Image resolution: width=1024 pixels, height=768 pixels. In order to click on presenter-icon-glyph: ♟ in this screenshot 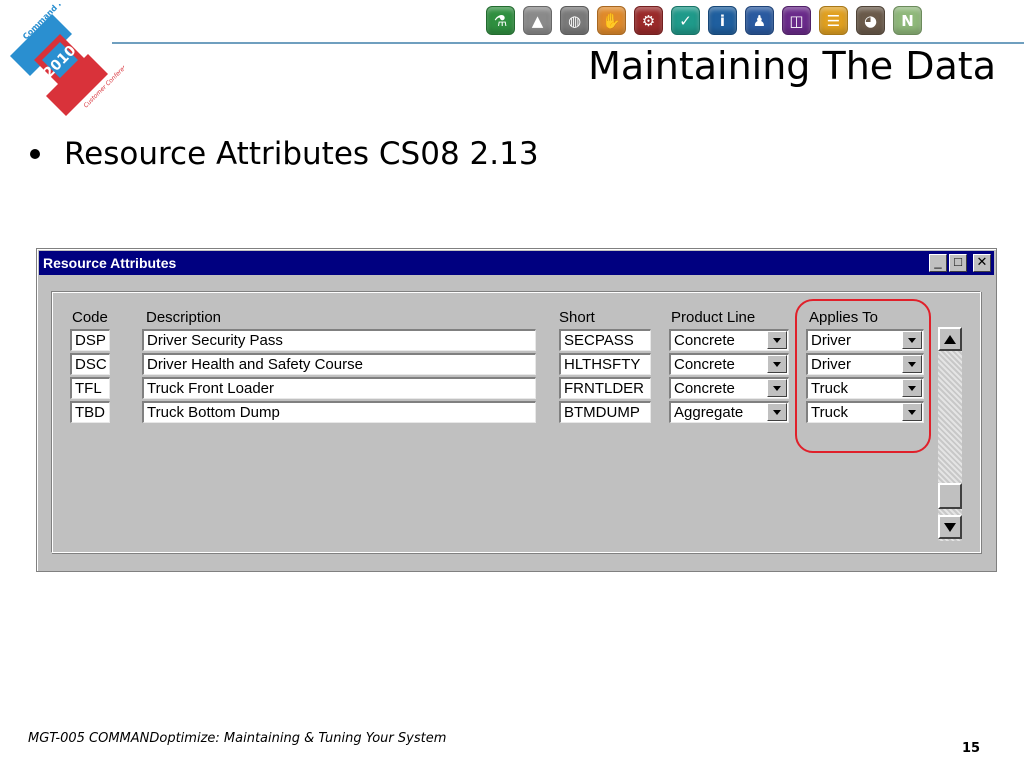, I will do `click(759, 20)`.